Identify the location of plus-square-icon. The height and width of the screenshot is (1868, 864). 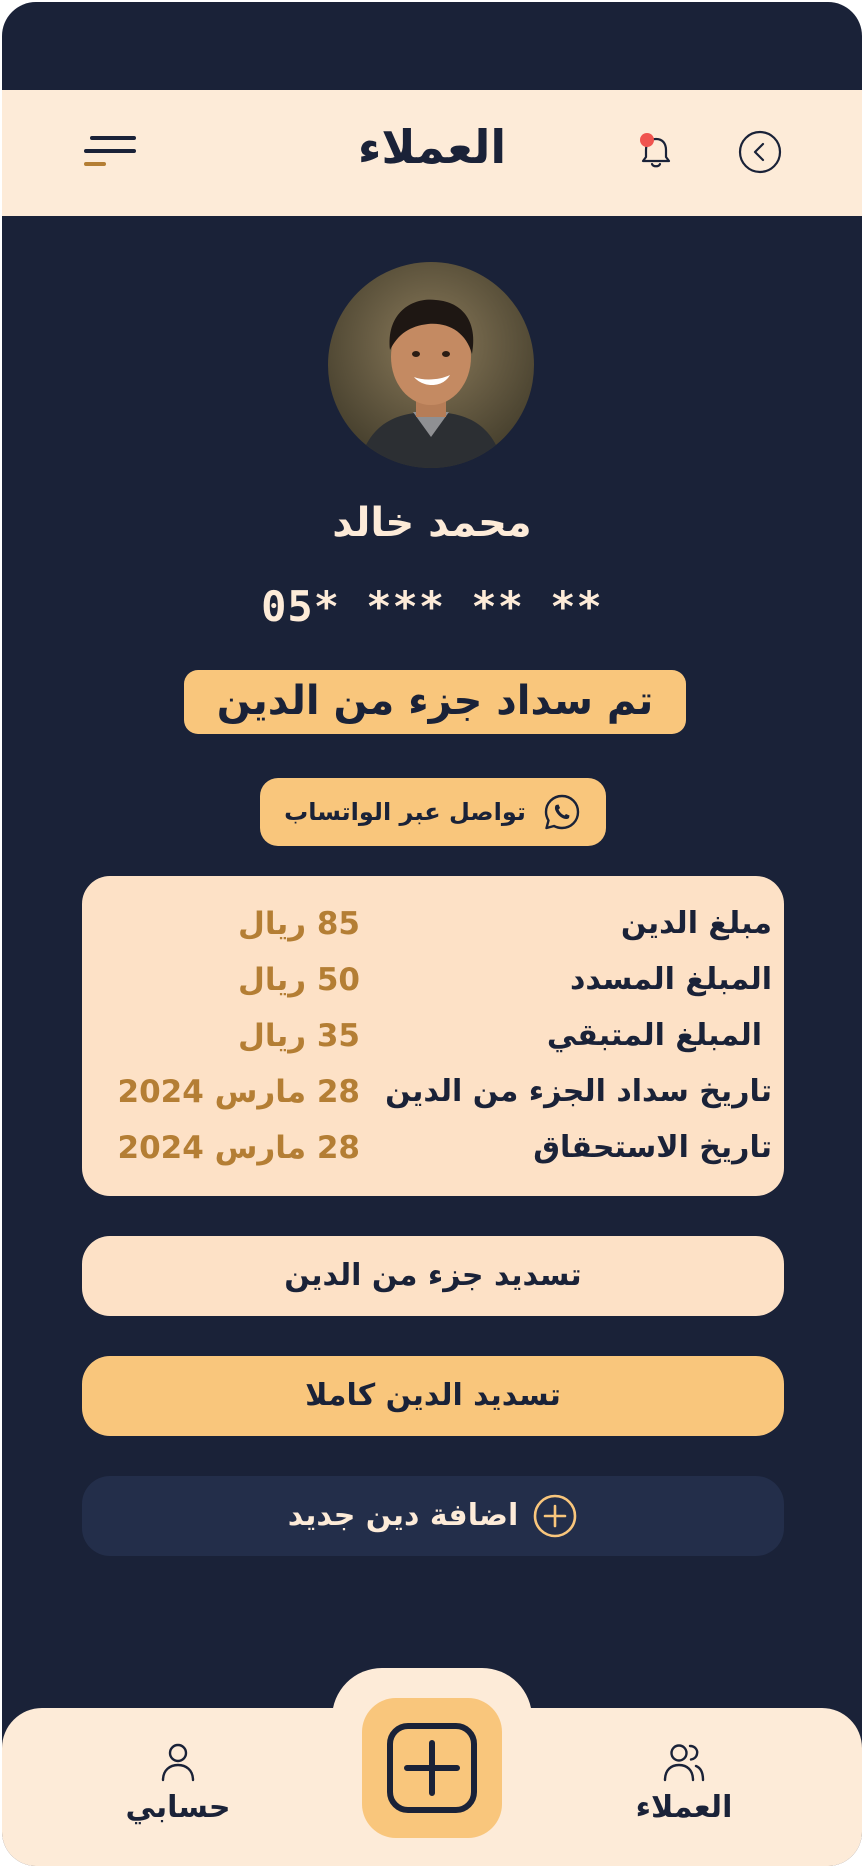
(432, 1768).